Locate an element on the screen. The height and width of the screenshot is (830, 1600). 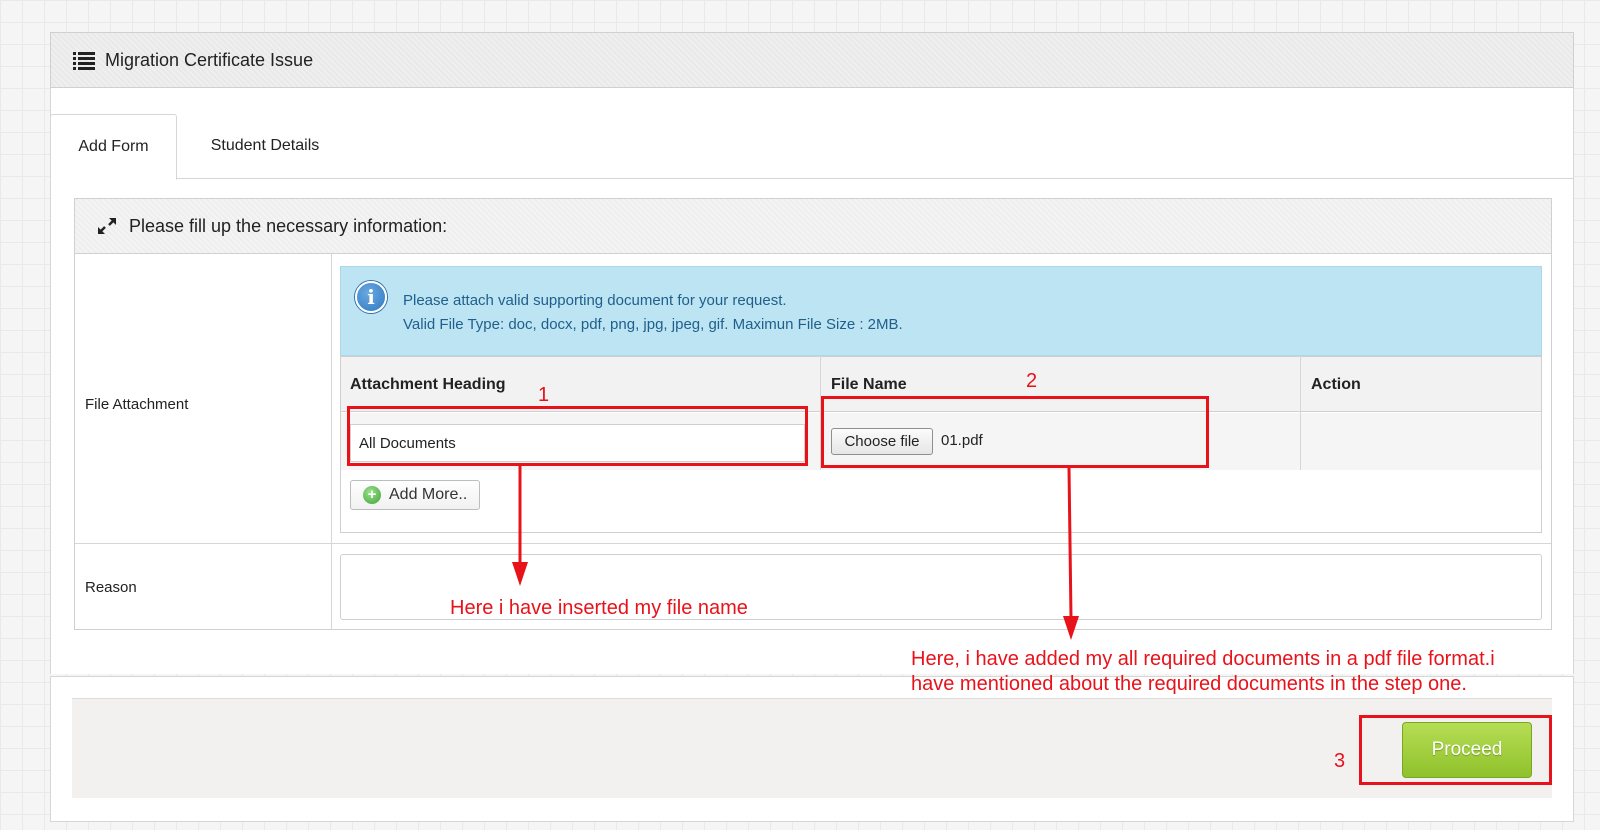
add-more-label: Add More.. is located at coordinates (428, 494).